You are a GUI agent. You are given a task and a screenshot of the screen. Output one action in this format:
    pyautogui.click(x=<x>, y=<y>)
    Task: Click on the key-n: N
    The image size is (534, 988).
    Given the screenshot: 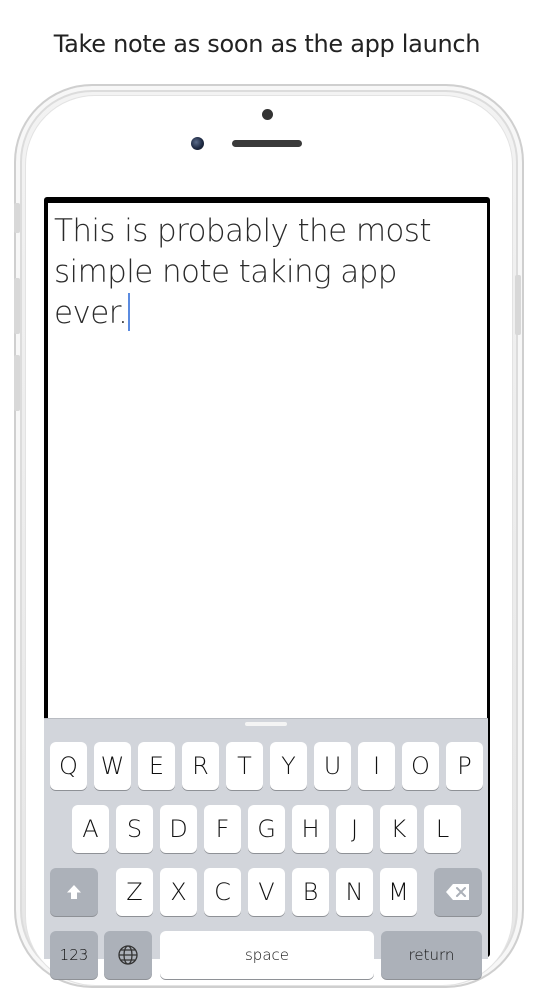 What is the action you would take?
    pyautogui.click(x=354, y=892)
    